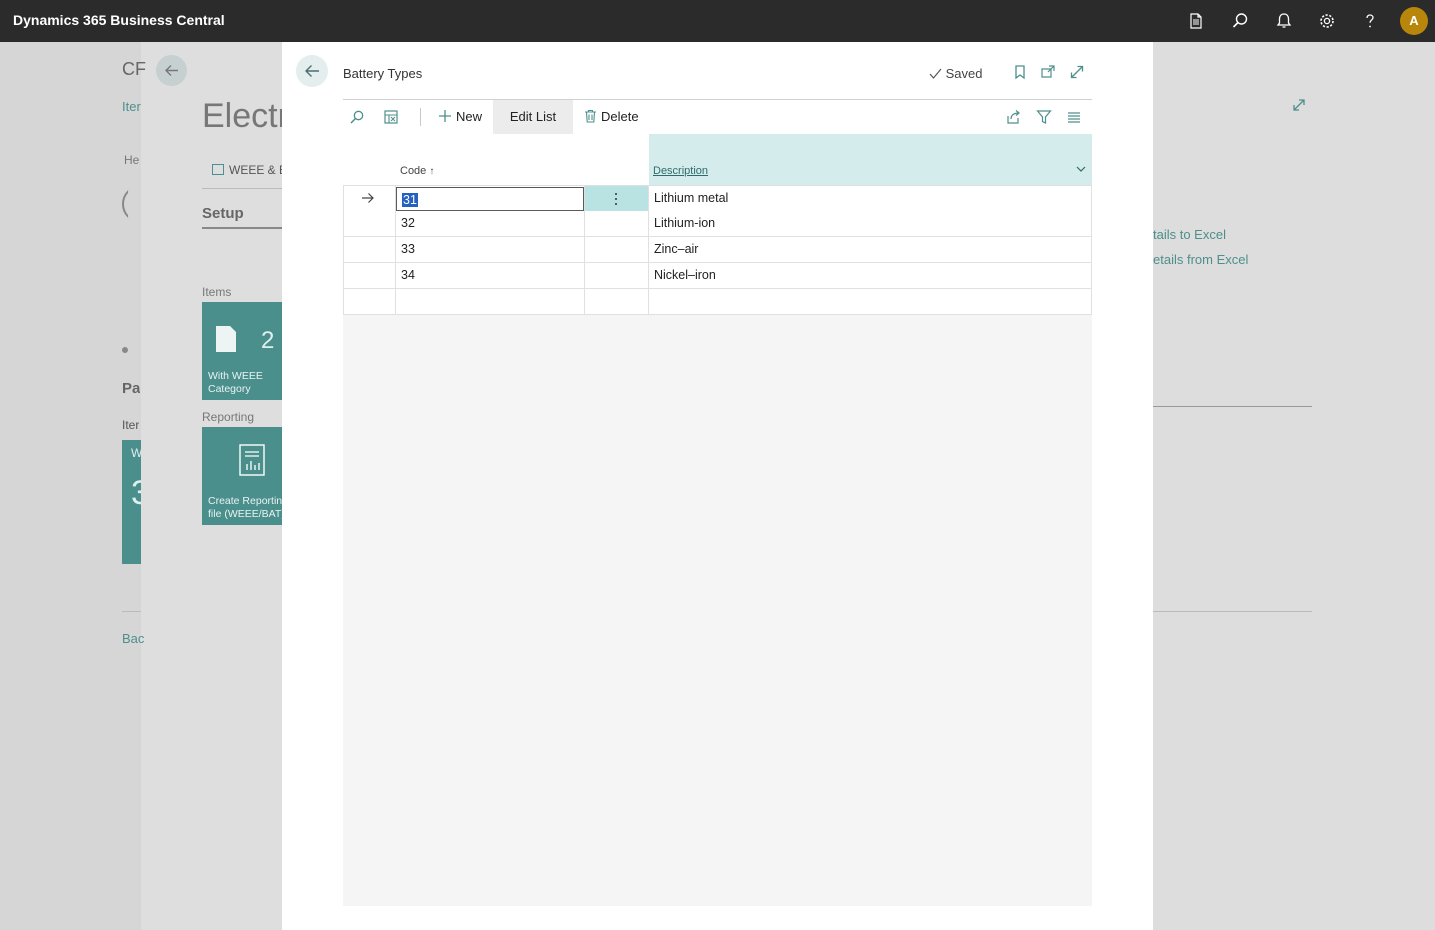 The image size is (1435, 930). Describe the element at coordinates (134, 69) in the screenshot. I see `bg-page-code: CF` at that location.